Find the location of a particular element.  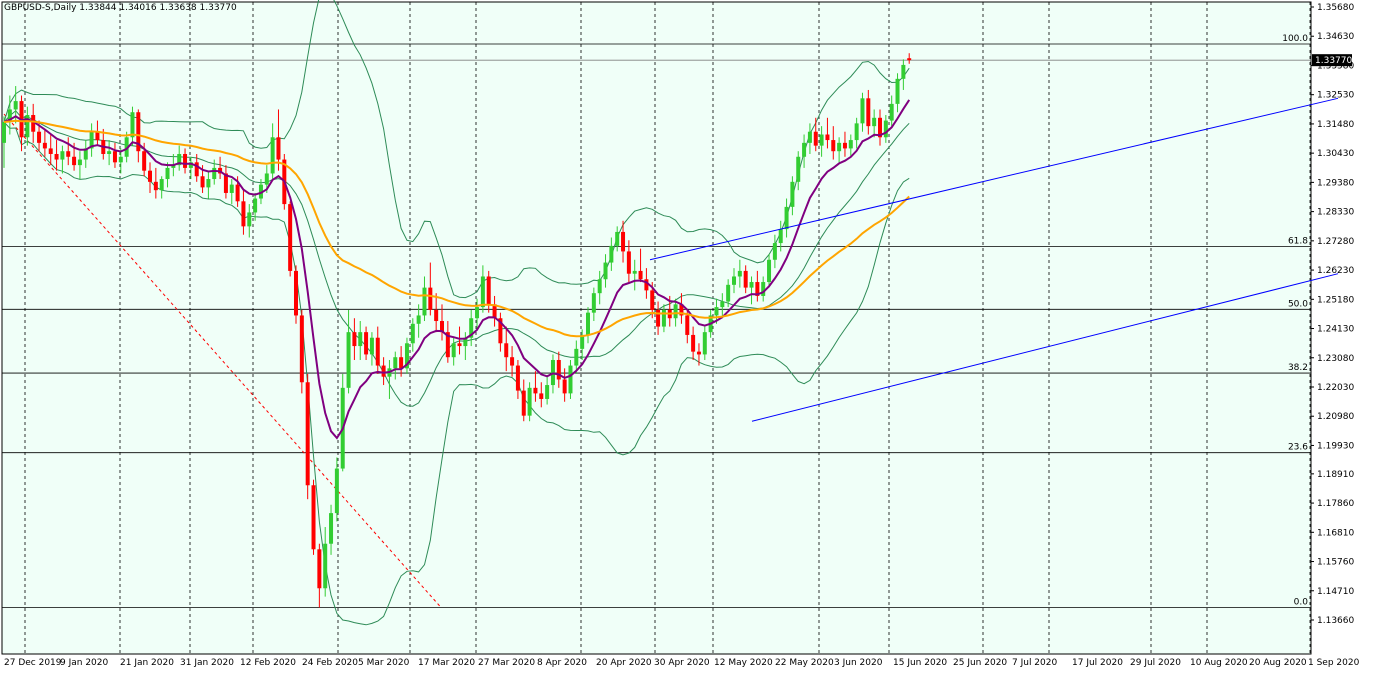

current-price-label: 1.33770 is located at coordinates (1333, 61).